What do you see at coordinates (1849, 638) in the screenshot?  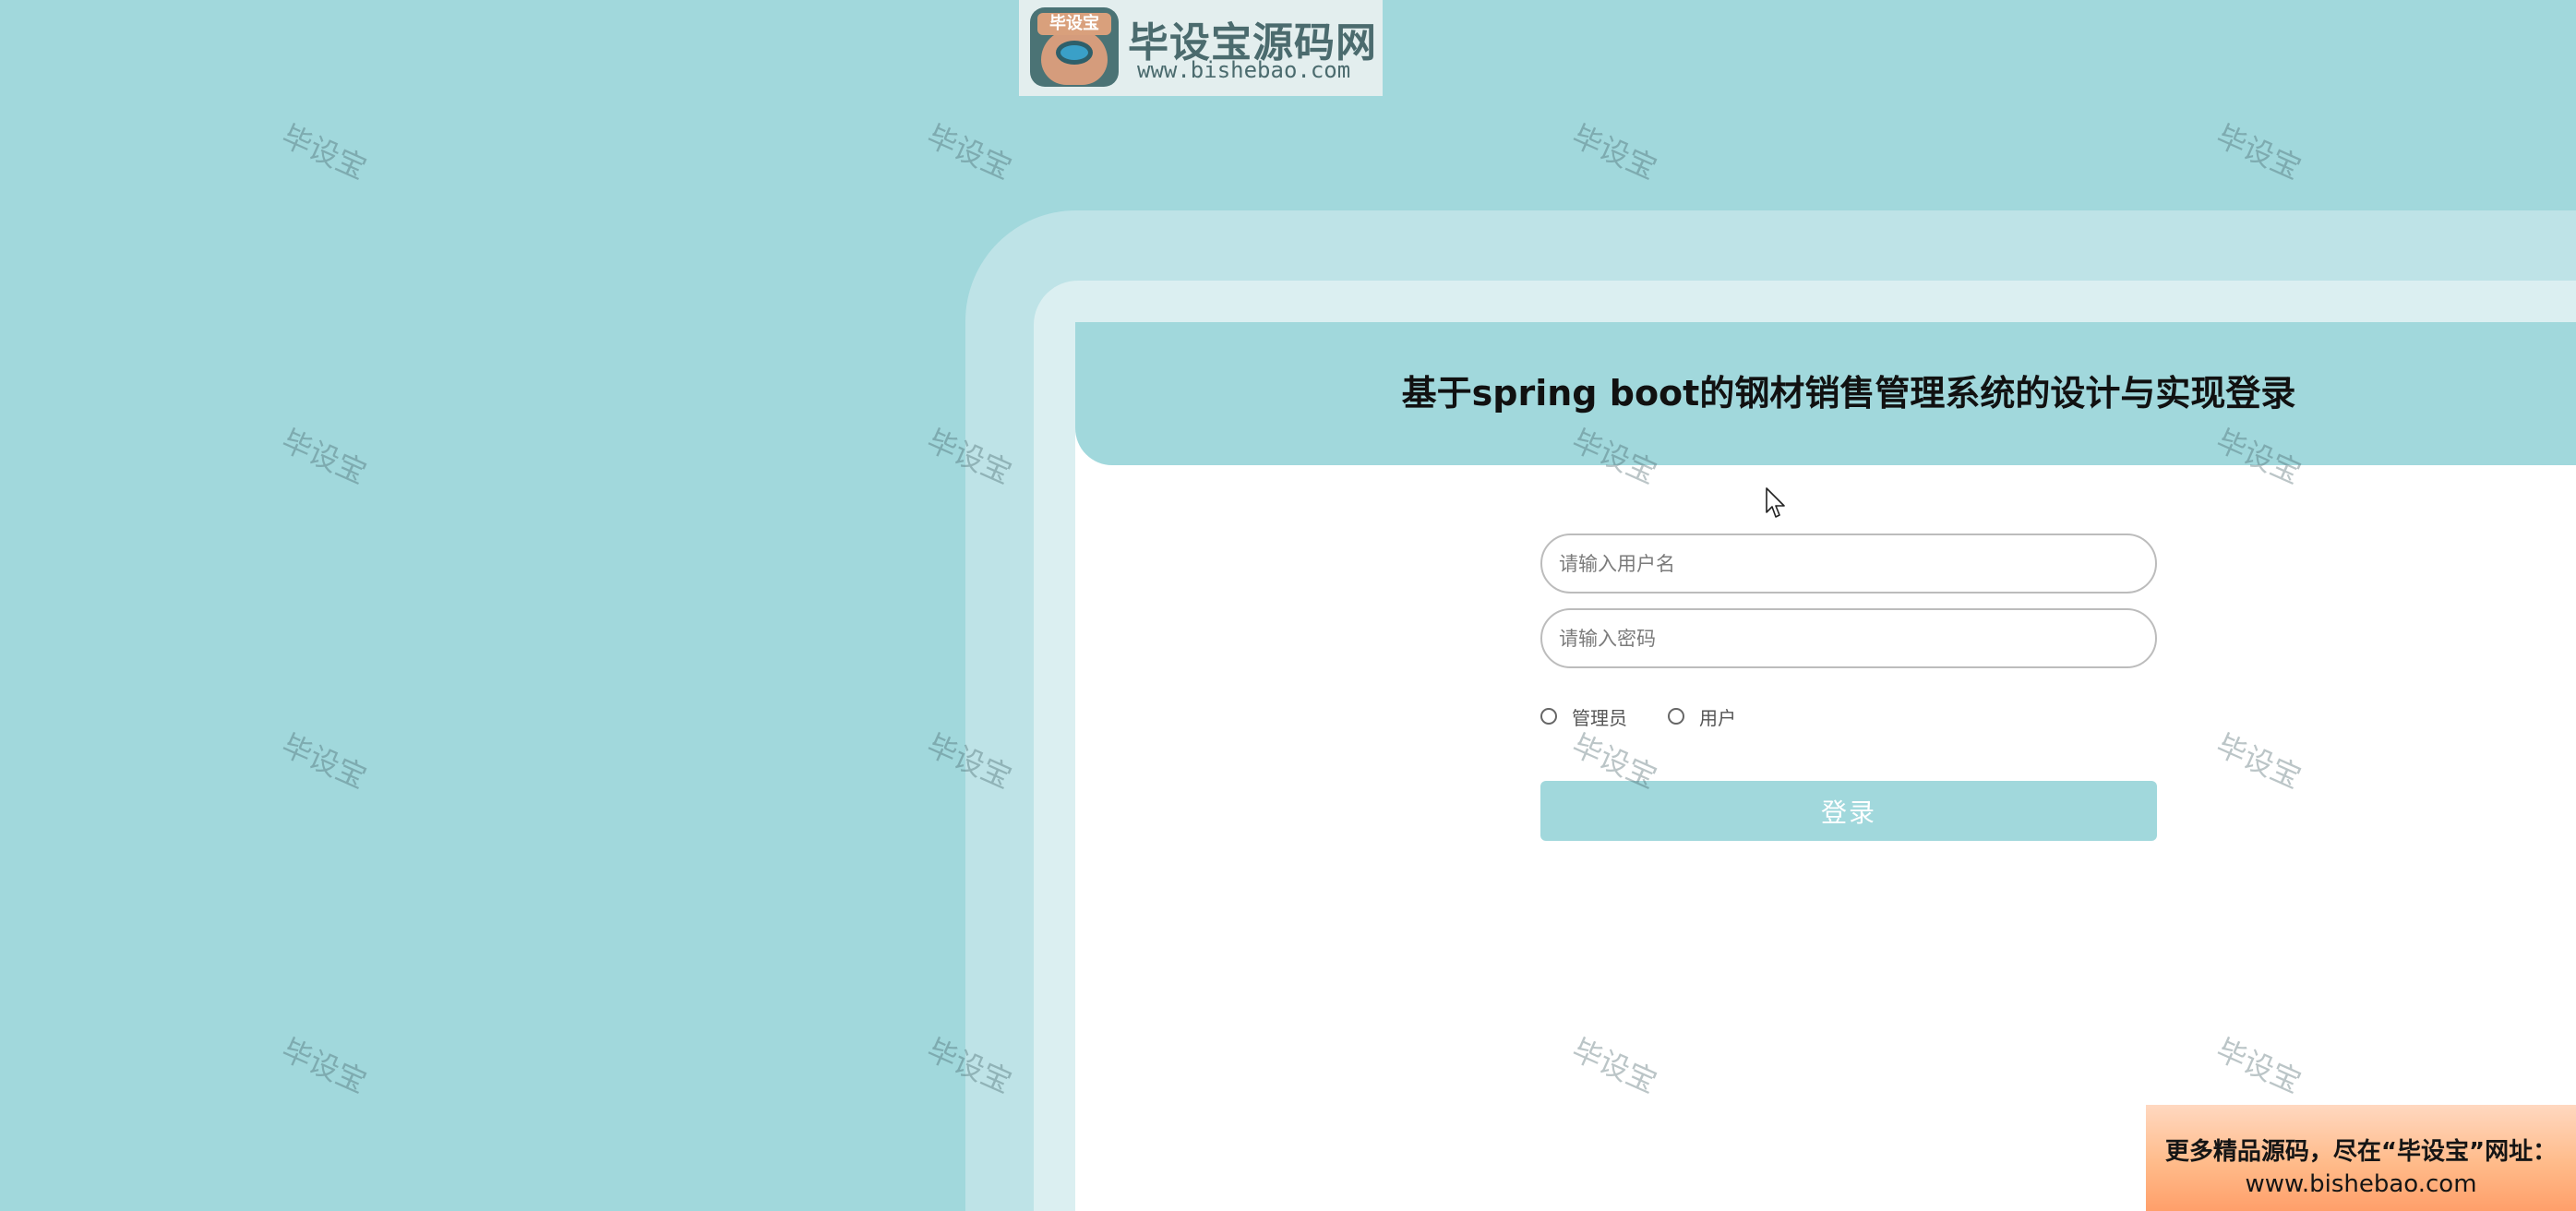 I see `password-input` at bounding box center [1849, 638].